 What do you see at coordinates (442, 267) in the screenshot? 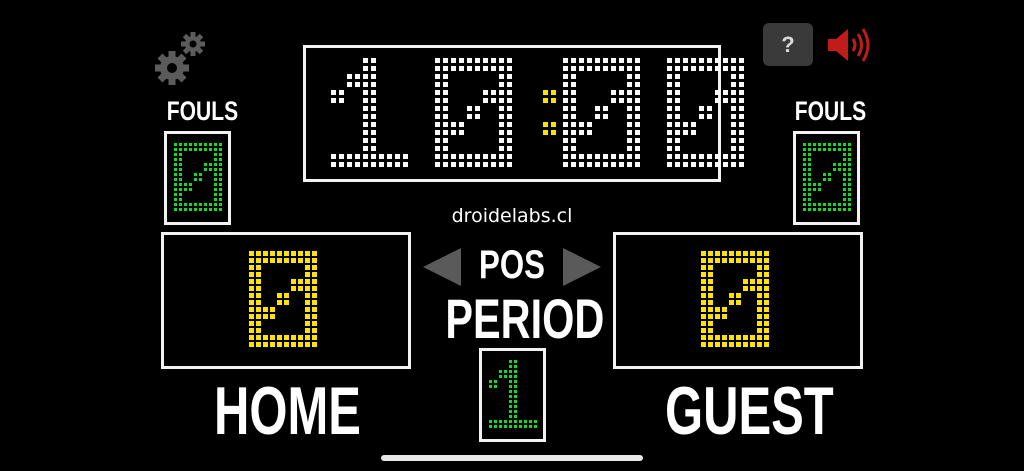
I see `possession-left-arrow` at bounding box center [442, 267].